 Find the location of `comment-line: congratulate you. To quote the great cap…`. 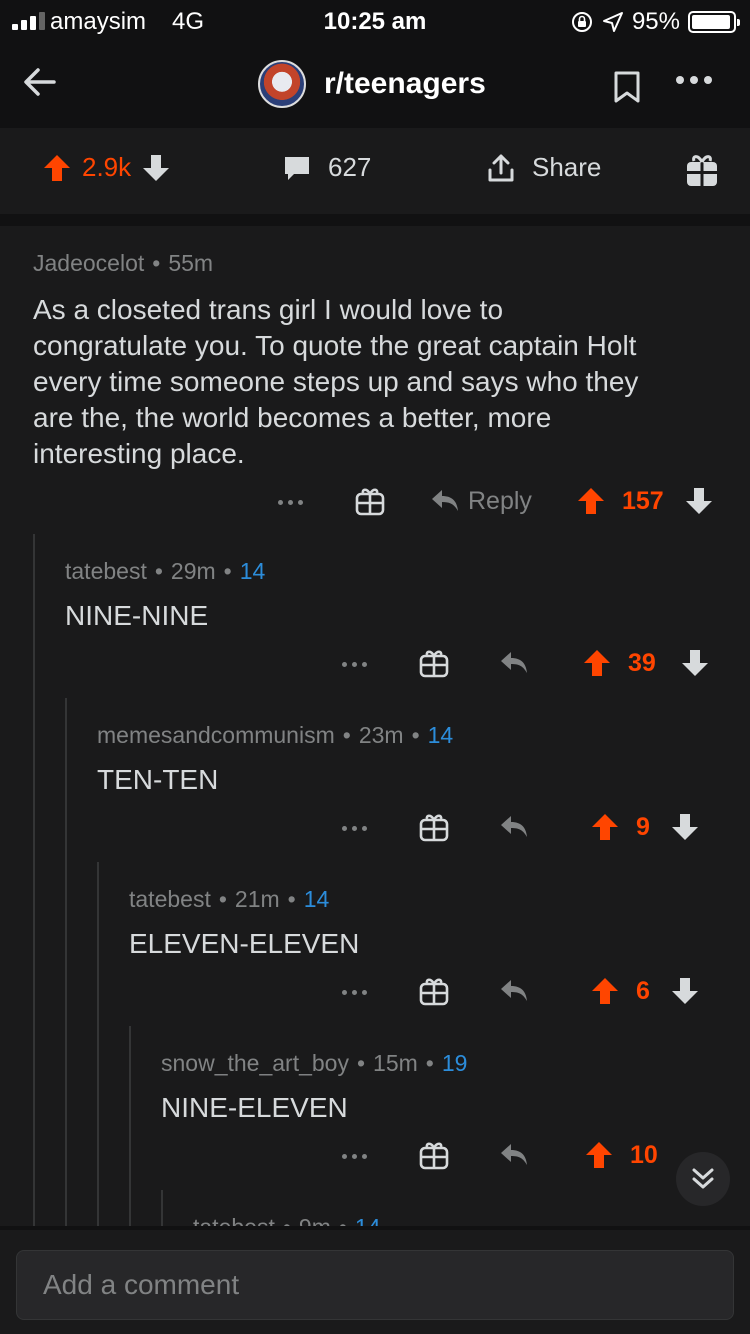

comment-line: congratulate you. To quote the great cap… is located at coordinates (335, 345).